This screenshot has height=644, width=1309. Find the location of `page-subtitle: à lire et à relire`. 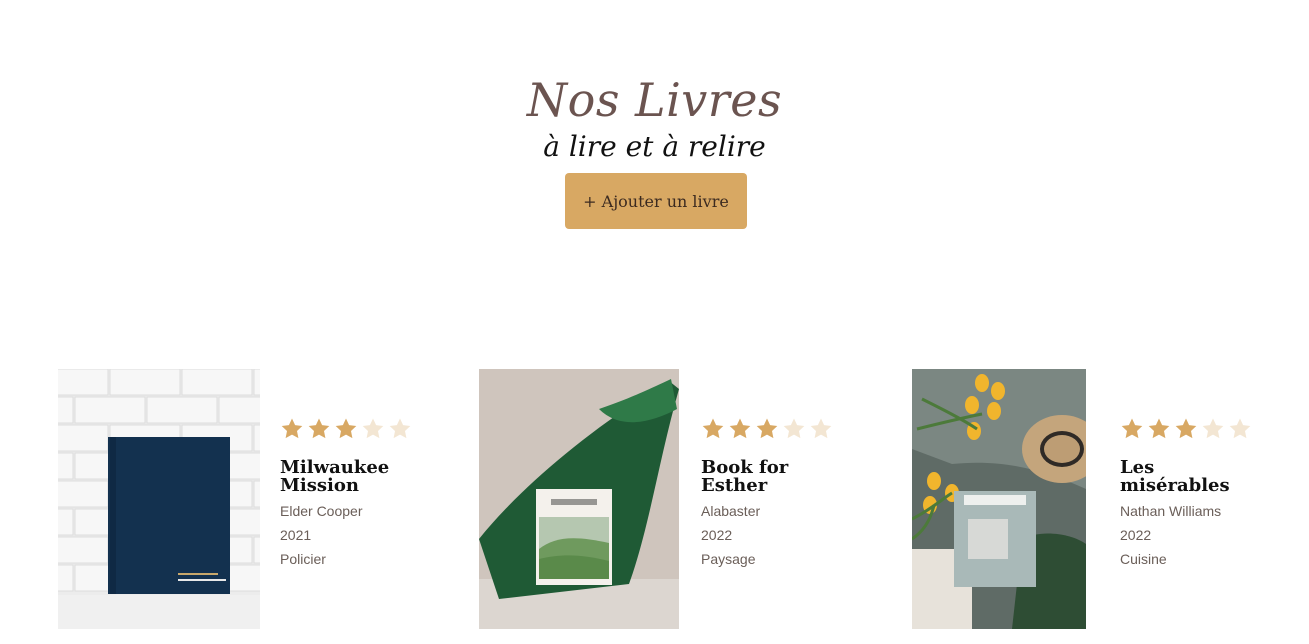

page-subtitle: à lire et à relire is located at coordinates (654, 146).